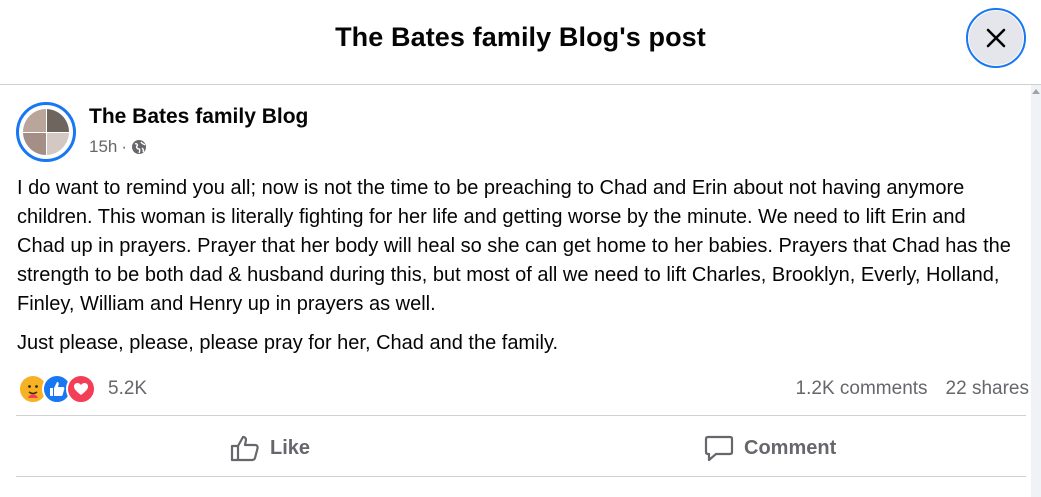  I want to click on comment-icon, so click(719, 448).